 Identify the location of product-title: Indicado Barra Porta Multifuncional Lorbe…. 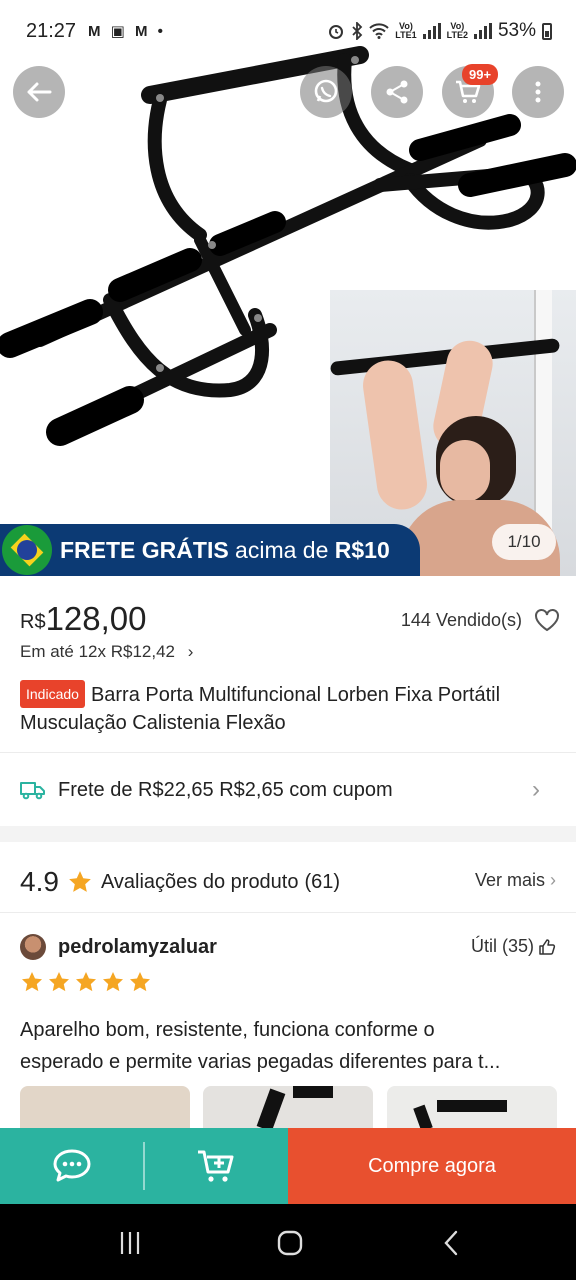
(290, 708).